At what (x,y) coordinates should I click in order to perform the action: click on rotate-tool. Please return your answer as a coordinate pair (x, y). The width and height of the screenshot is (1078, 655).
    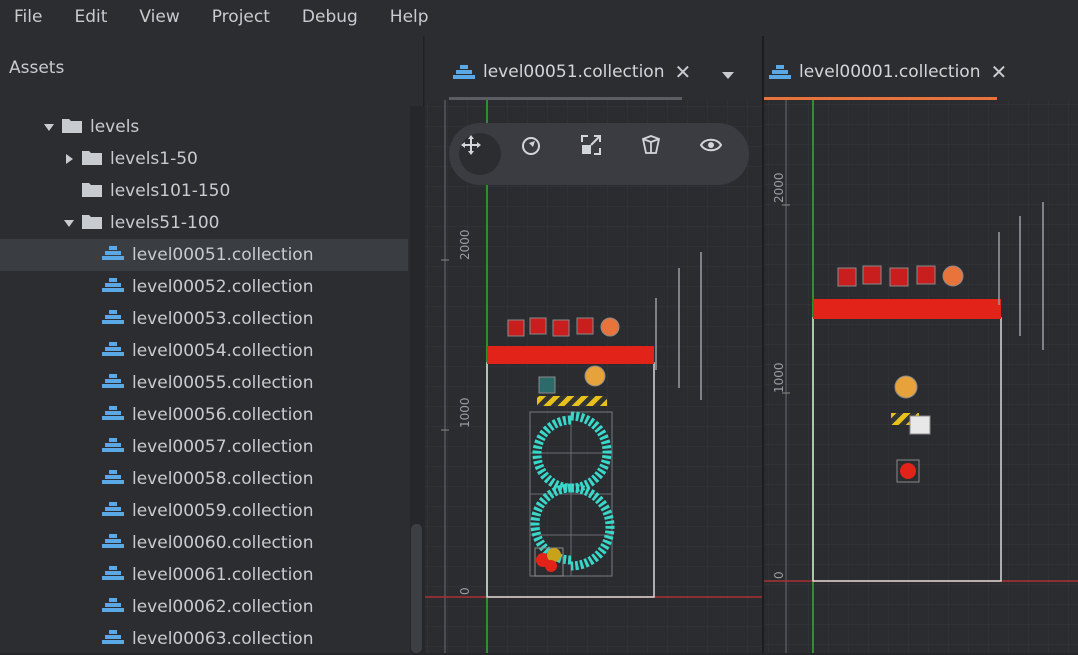
    Looking at the image, I should click on (540, 154).